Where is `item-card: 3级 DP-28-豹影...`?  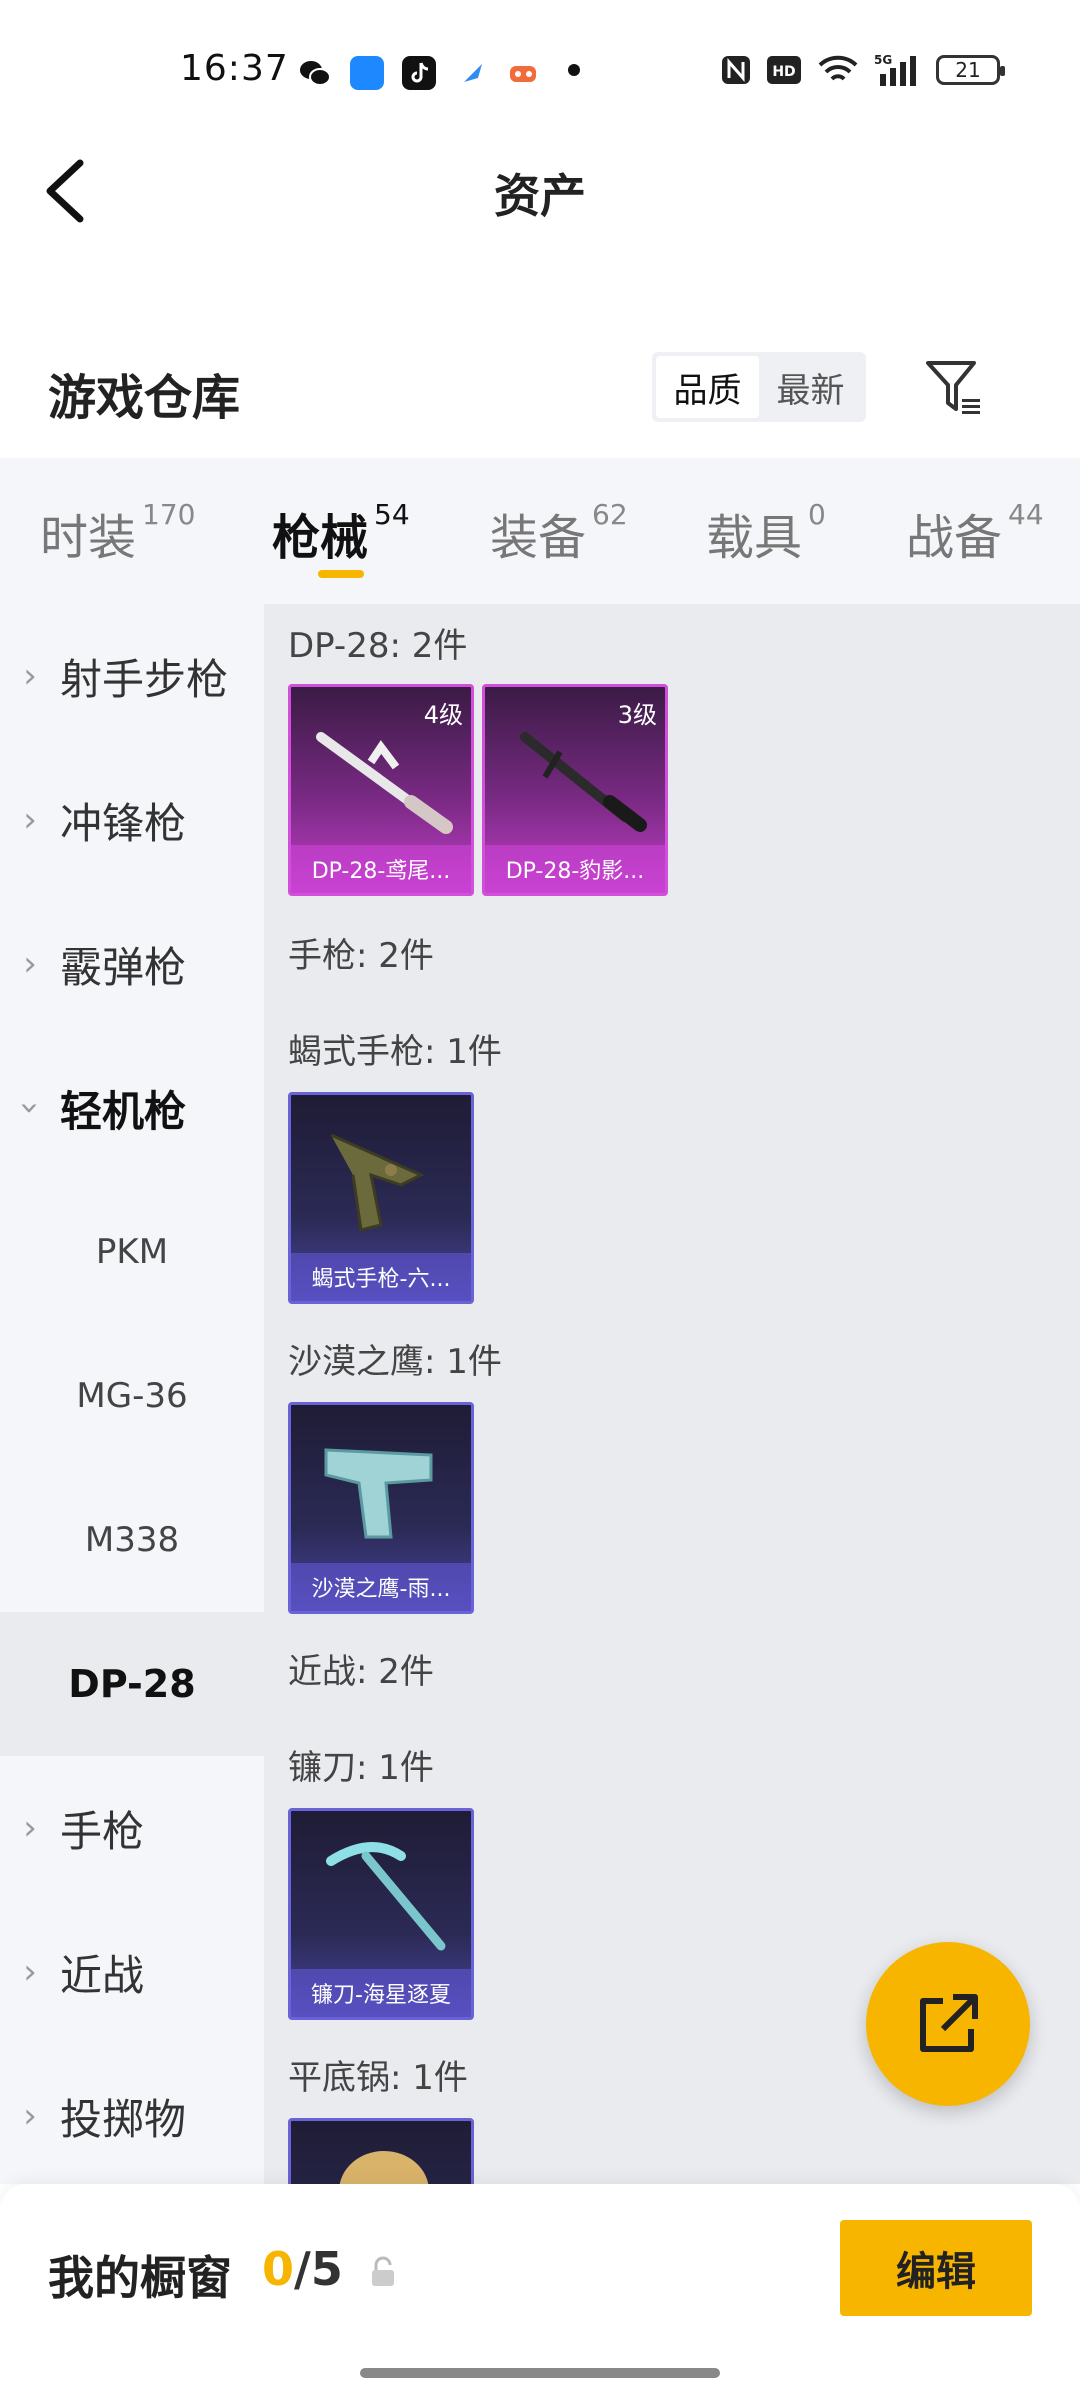 item-card: 3级 DP-28-豹影... is located at coordinates (575, 790).